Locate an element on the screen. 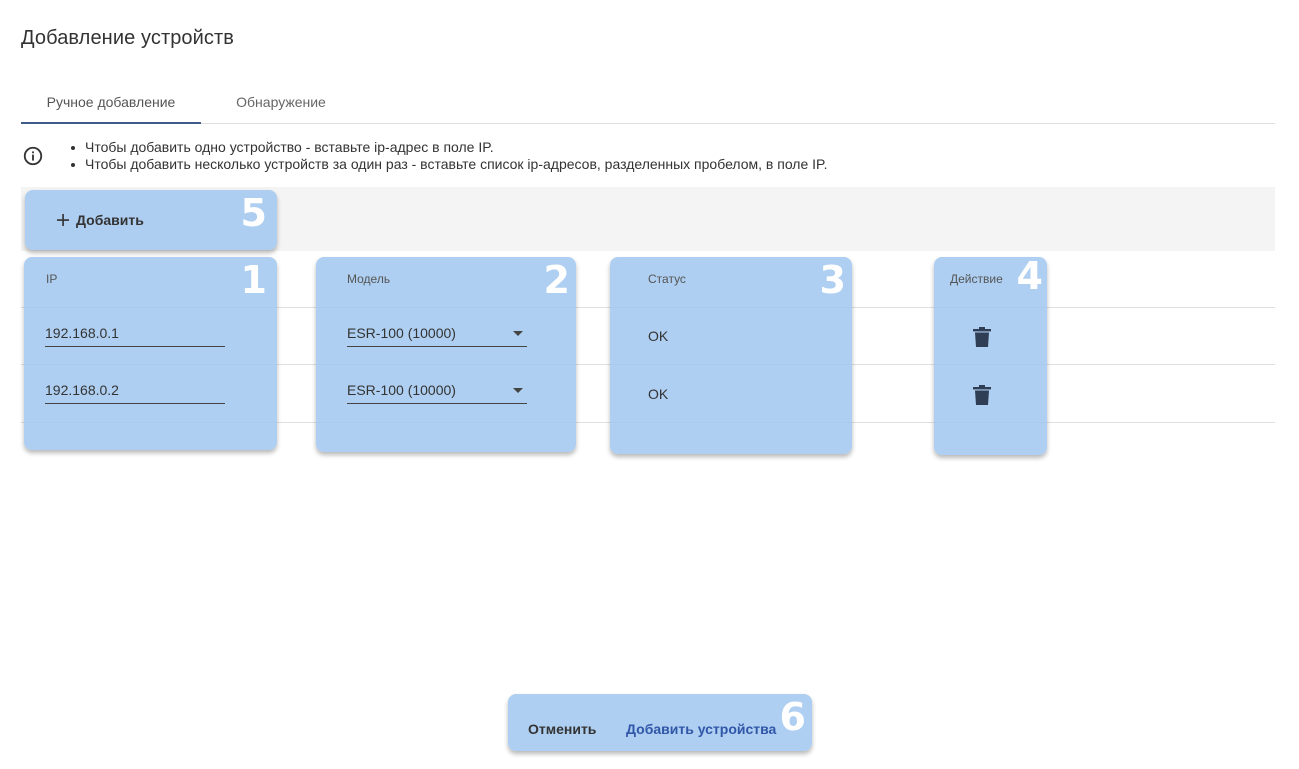 The height and width of the screenshot is (769, 1299). callout-highlight-model: 2 is located at coordinates (446, 354).